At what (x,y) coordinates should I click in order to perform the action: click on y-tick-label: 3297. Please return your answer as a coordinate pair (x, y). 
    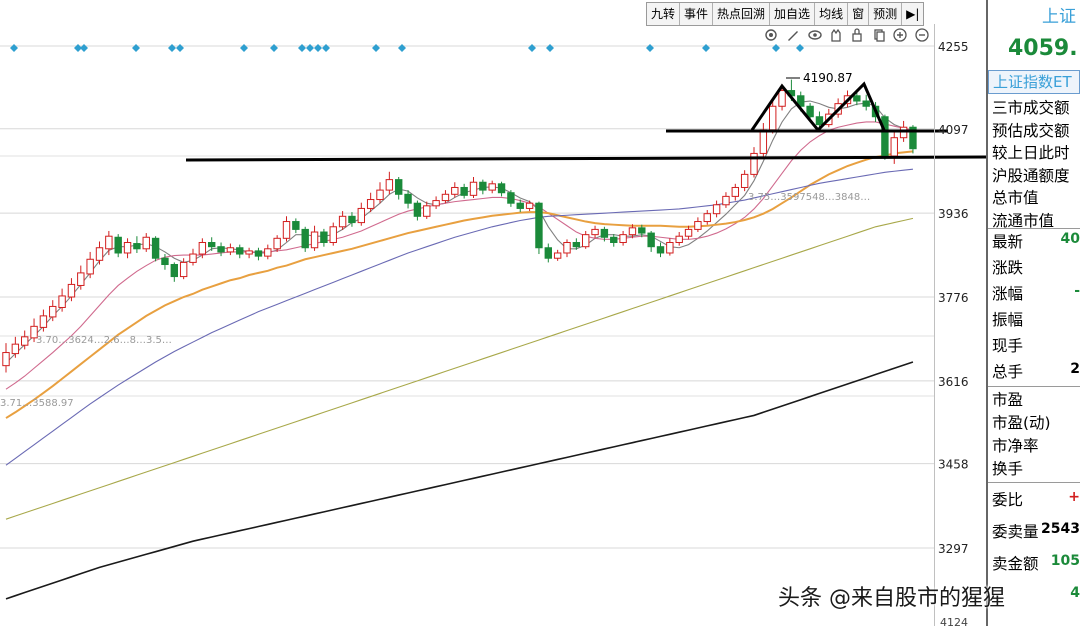
    Looking at the image, I should click on (953, 549).